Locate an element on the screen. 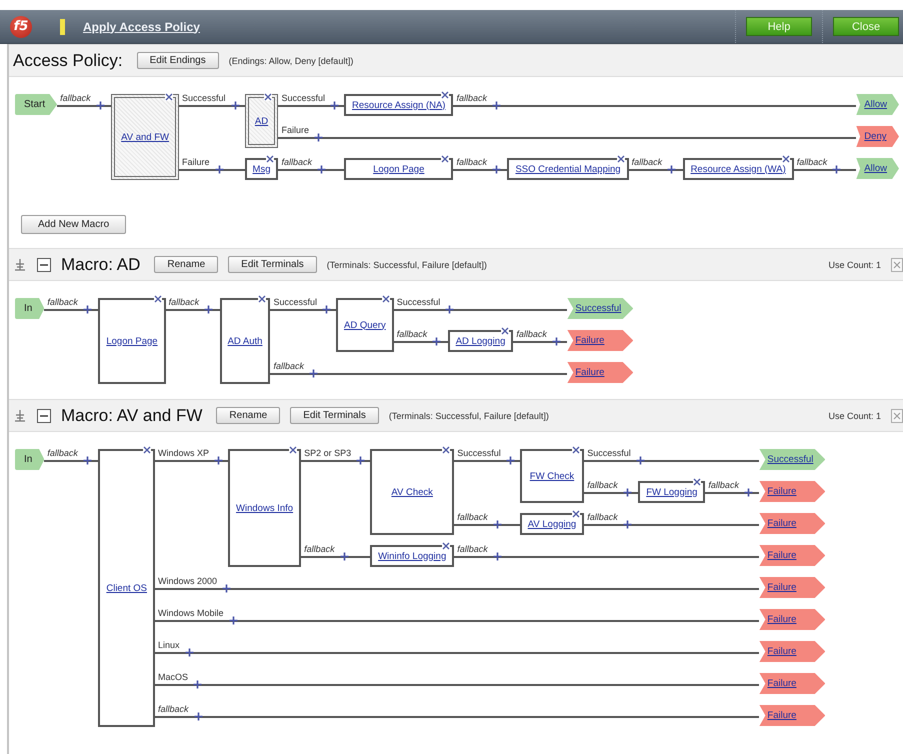 Image resolution: width=903 pixels, height=754 pixels. page-title-link: Apply Access Policy is located at coordinates (141, 27).